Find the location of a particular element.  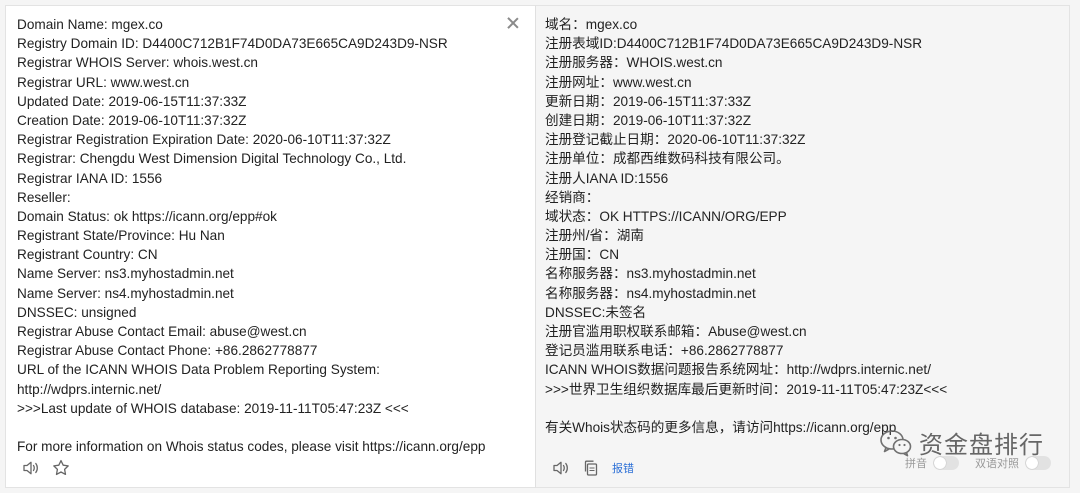

translation-line: 注册单位：成都西维数码科技有限公司。 is located at coordinates (667, 159).